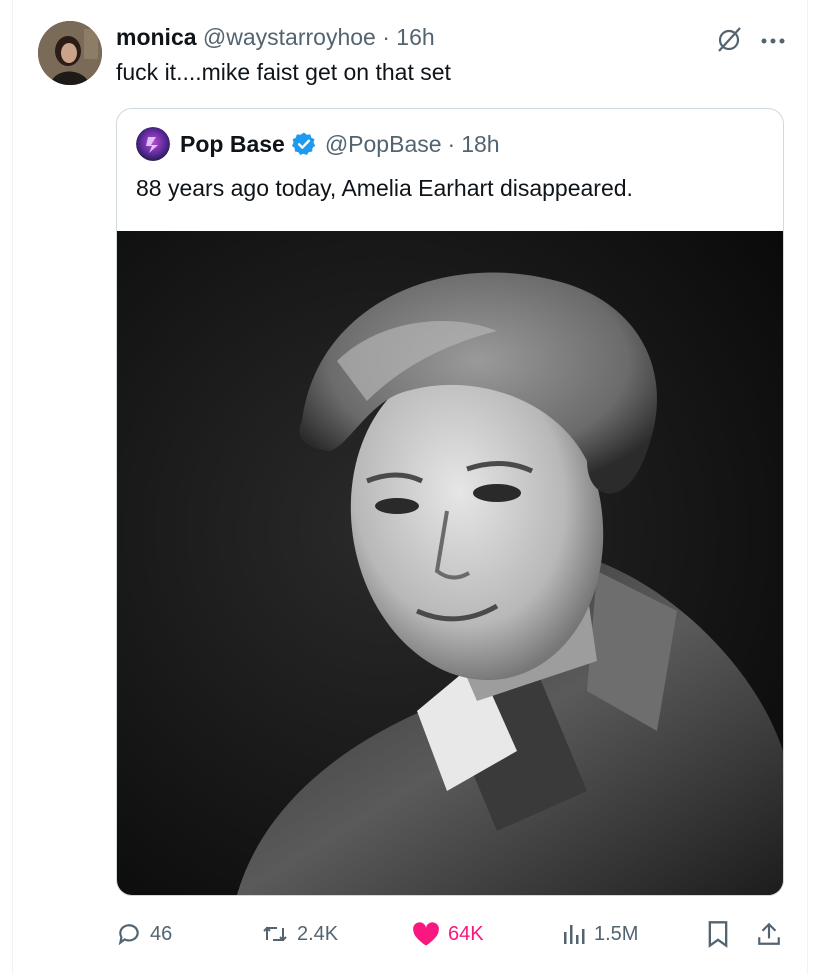 The height and width of the screenshot is (974, 816). I want to click on avatar, so click(70, 53).